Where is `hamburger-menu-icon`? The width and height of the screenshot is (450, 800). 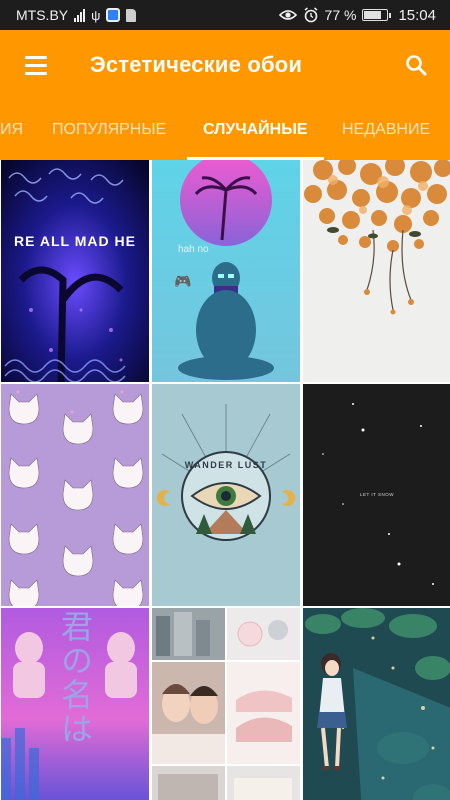
hamburger-menu-icon is located at coordinates (36, 65).